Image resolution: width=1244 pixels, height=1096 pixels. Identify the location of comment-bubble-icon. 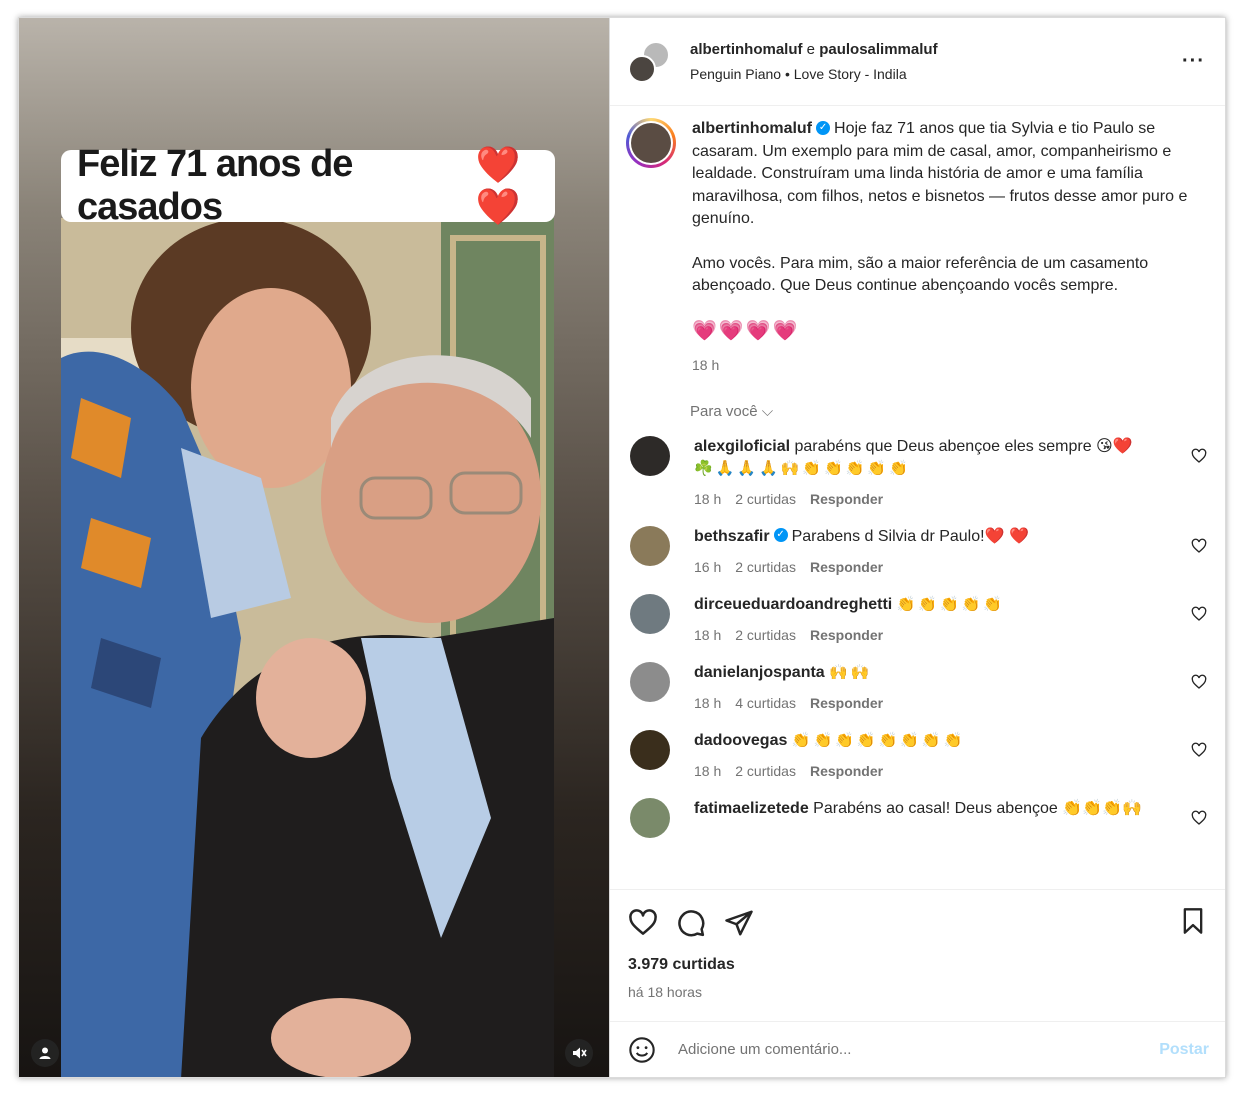
(691, 923).